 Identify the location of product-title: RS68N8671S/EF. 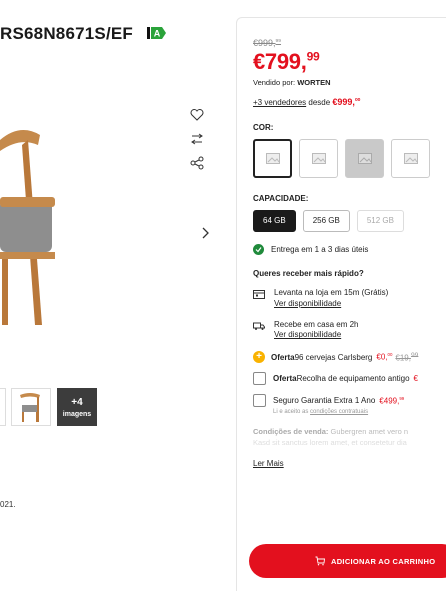
(67, 33).